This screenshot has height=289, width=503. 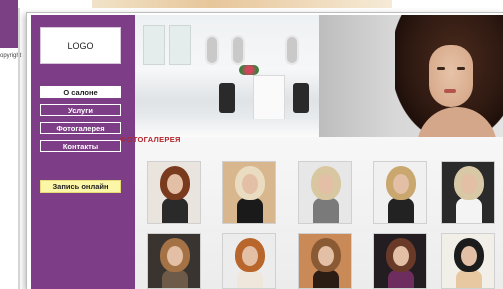 What do you see at coordinates (80, 92) in the screenshot?
I see `nav-item-about: О салоне` at bounding box center [80, 92].